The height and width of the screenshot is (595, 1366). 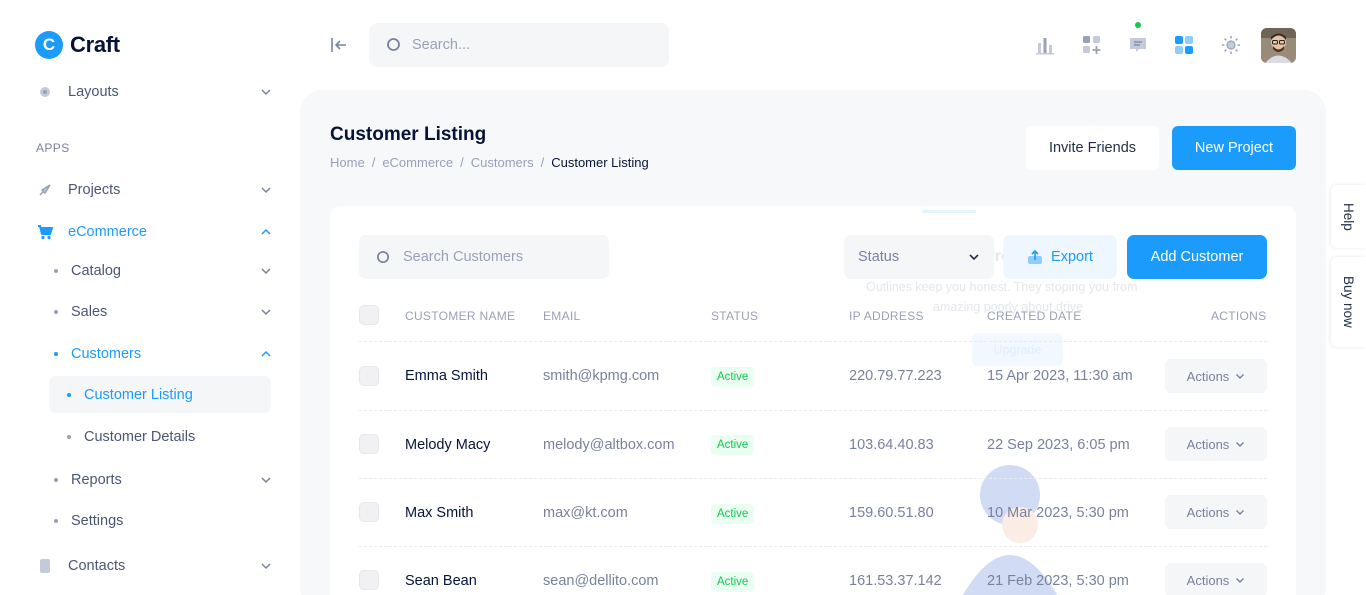 I want to click on brand-logo: C Craft, so click(x=77, y=45).